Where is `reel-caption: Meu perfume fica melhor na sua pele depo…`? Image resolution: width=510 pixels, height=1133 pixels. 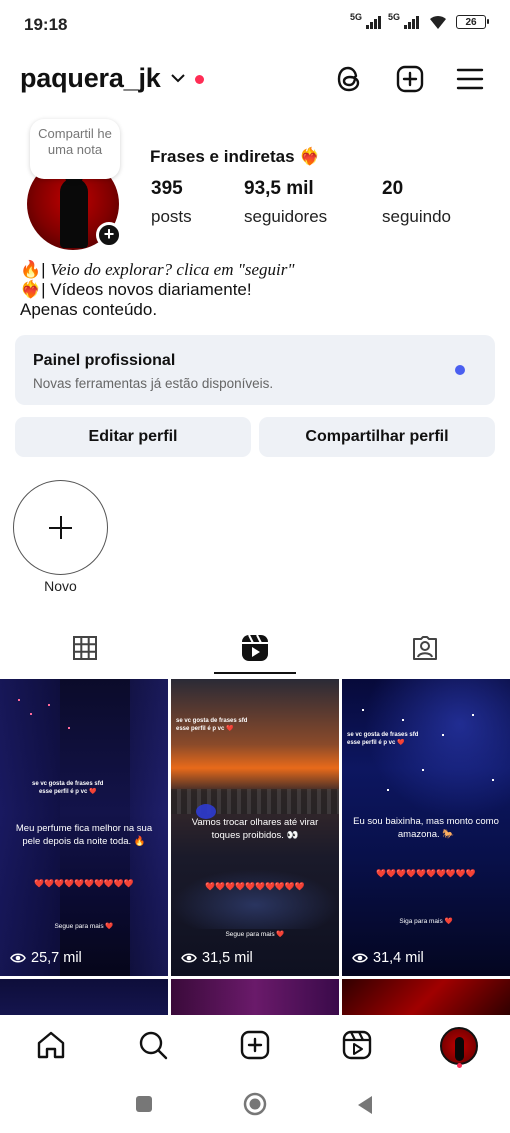
reel-caption: Meu perfume fica melhor na sua pele depo… is located at coordinates (84, 835).